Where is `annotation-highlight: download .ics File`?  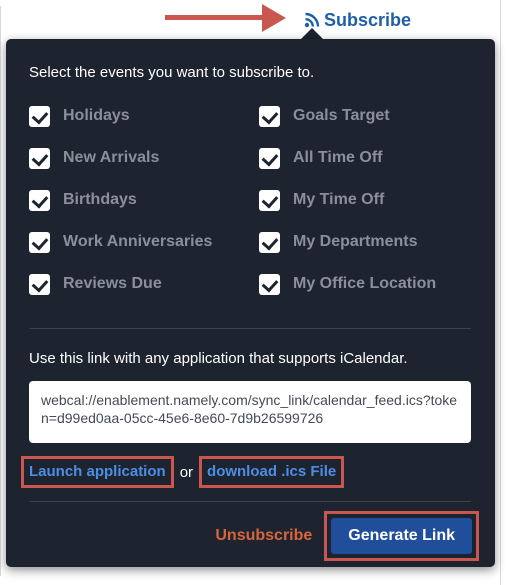 annotation-highlight: download .ics File is located at coordinates (272, 472).